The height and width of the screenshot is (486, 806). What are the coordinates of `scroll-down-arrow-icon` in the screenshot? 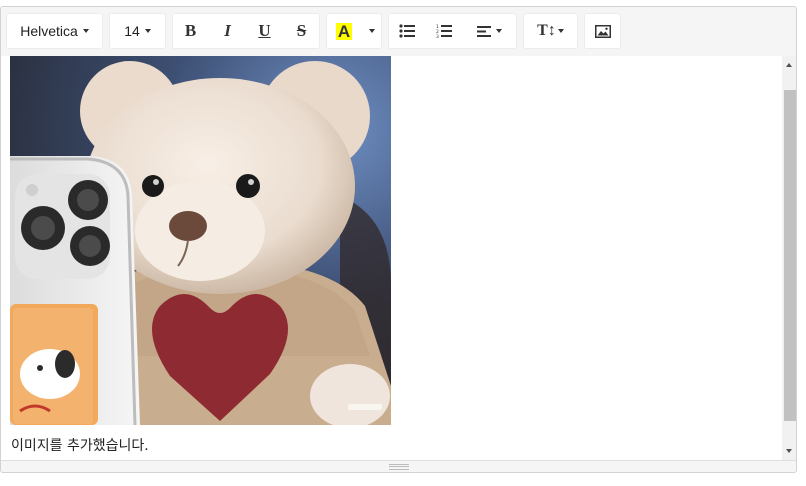 It's located at (789, 451).